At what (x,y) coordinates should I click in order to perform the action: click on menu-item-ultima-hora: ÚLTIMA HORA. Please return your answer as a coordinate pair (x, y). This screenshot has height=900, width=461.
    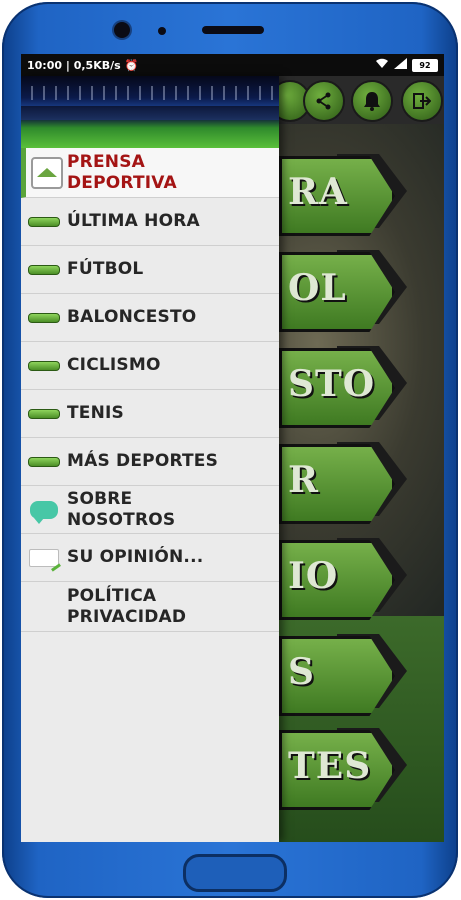
    Looking at the image, I should click on (150, 222).